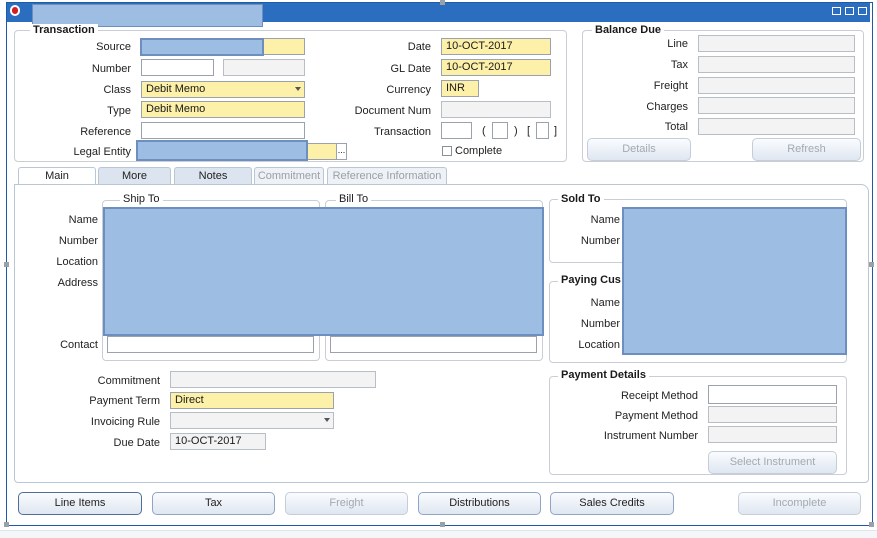 The image size is (877, 538). What do you see at coordinates (264, 67) in the screenshot?
I see `number-secondary-field` at bounding box center [264, 67].